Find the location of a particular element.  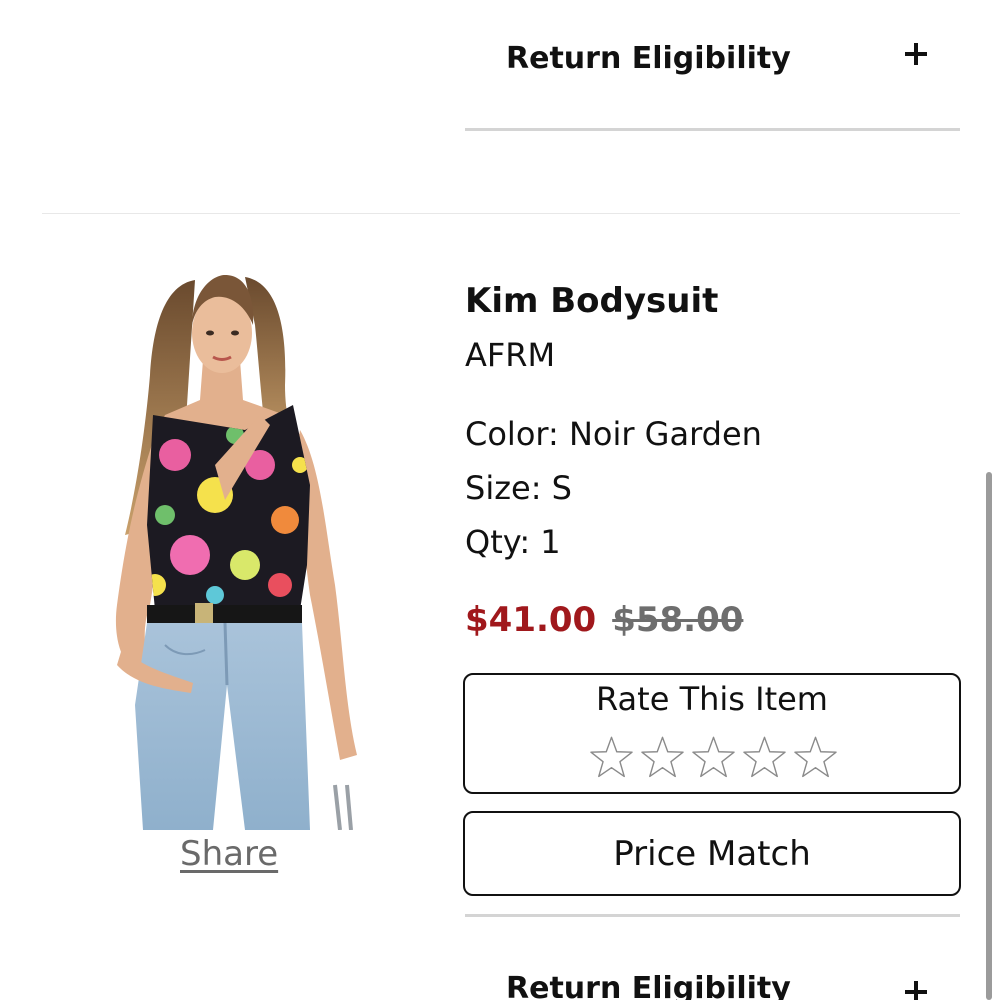

scrollbar is located at coordinates (989, 736).